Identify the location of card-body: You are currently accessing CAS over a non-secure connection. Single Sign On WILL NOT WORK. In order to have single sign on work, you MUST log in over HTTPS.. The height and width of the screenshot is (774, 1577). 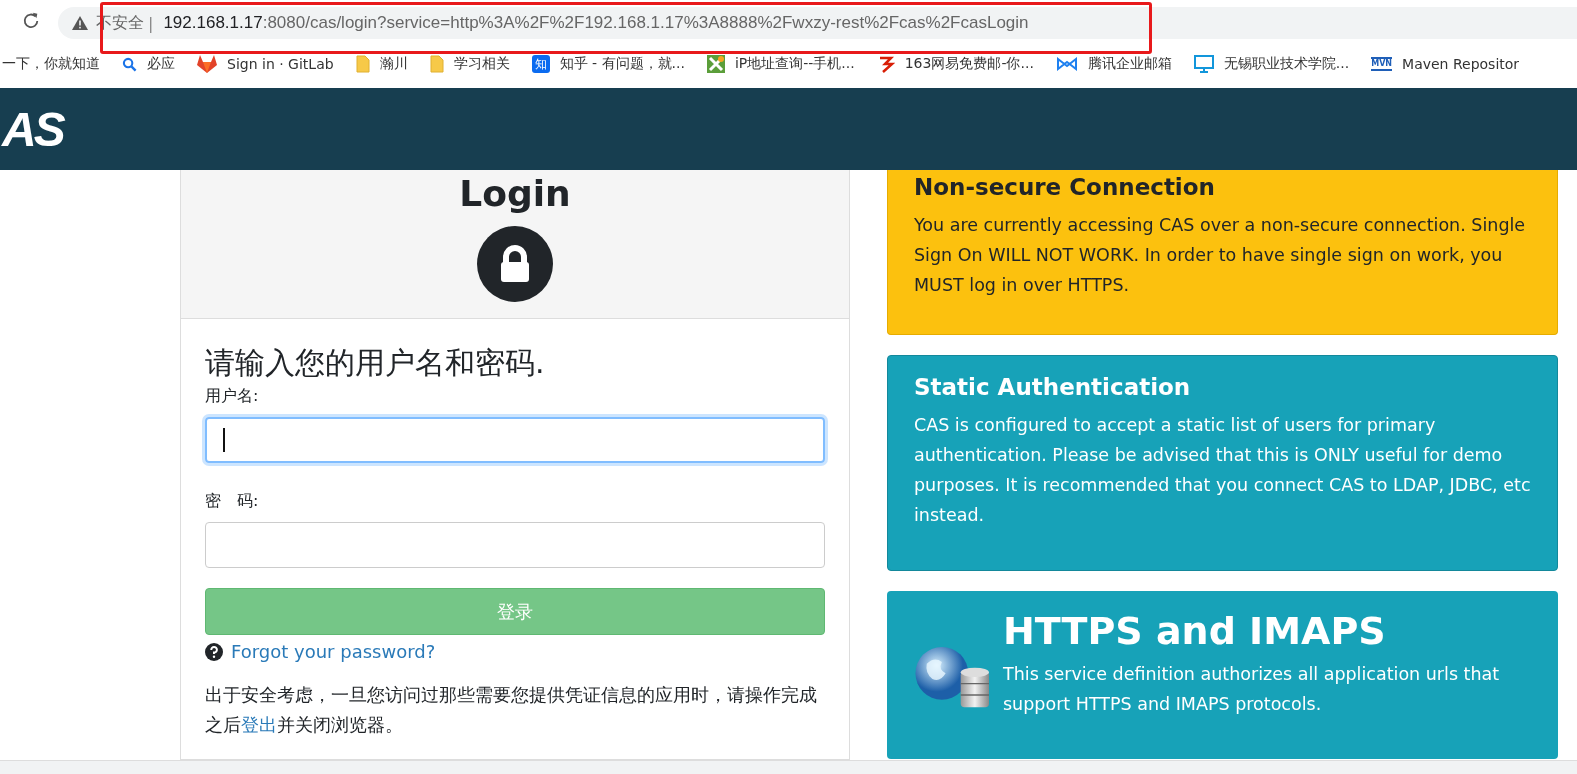
(1220, 255).